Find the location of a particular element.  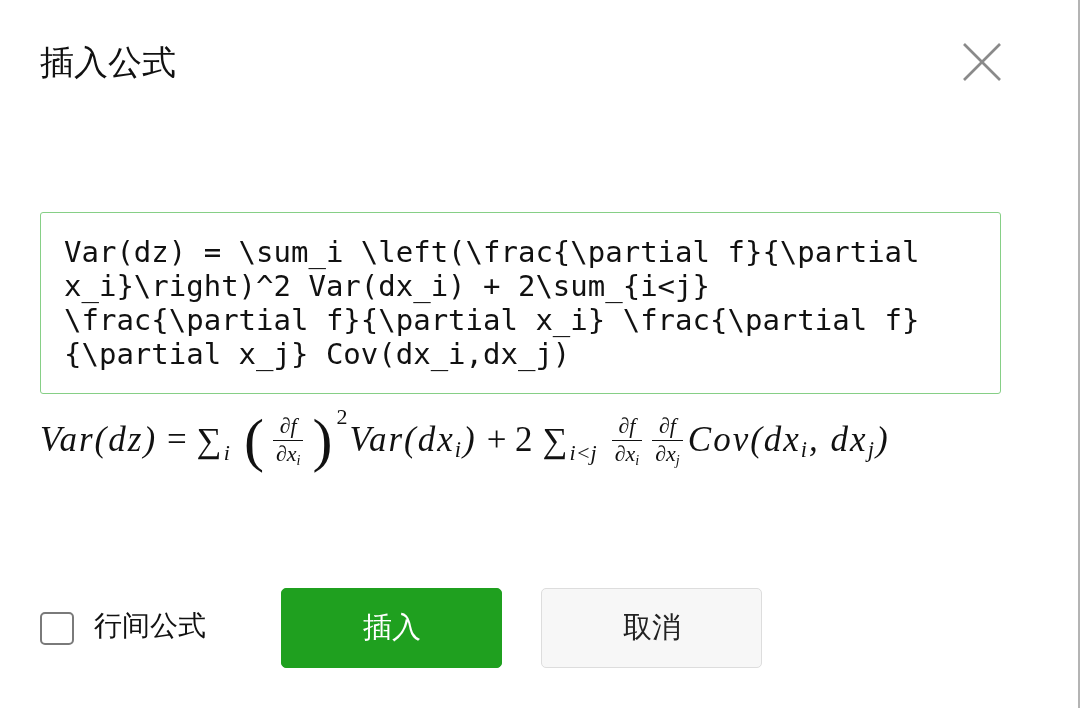

checkbox-label: 行间公式 is located at coordinates (150, 626).